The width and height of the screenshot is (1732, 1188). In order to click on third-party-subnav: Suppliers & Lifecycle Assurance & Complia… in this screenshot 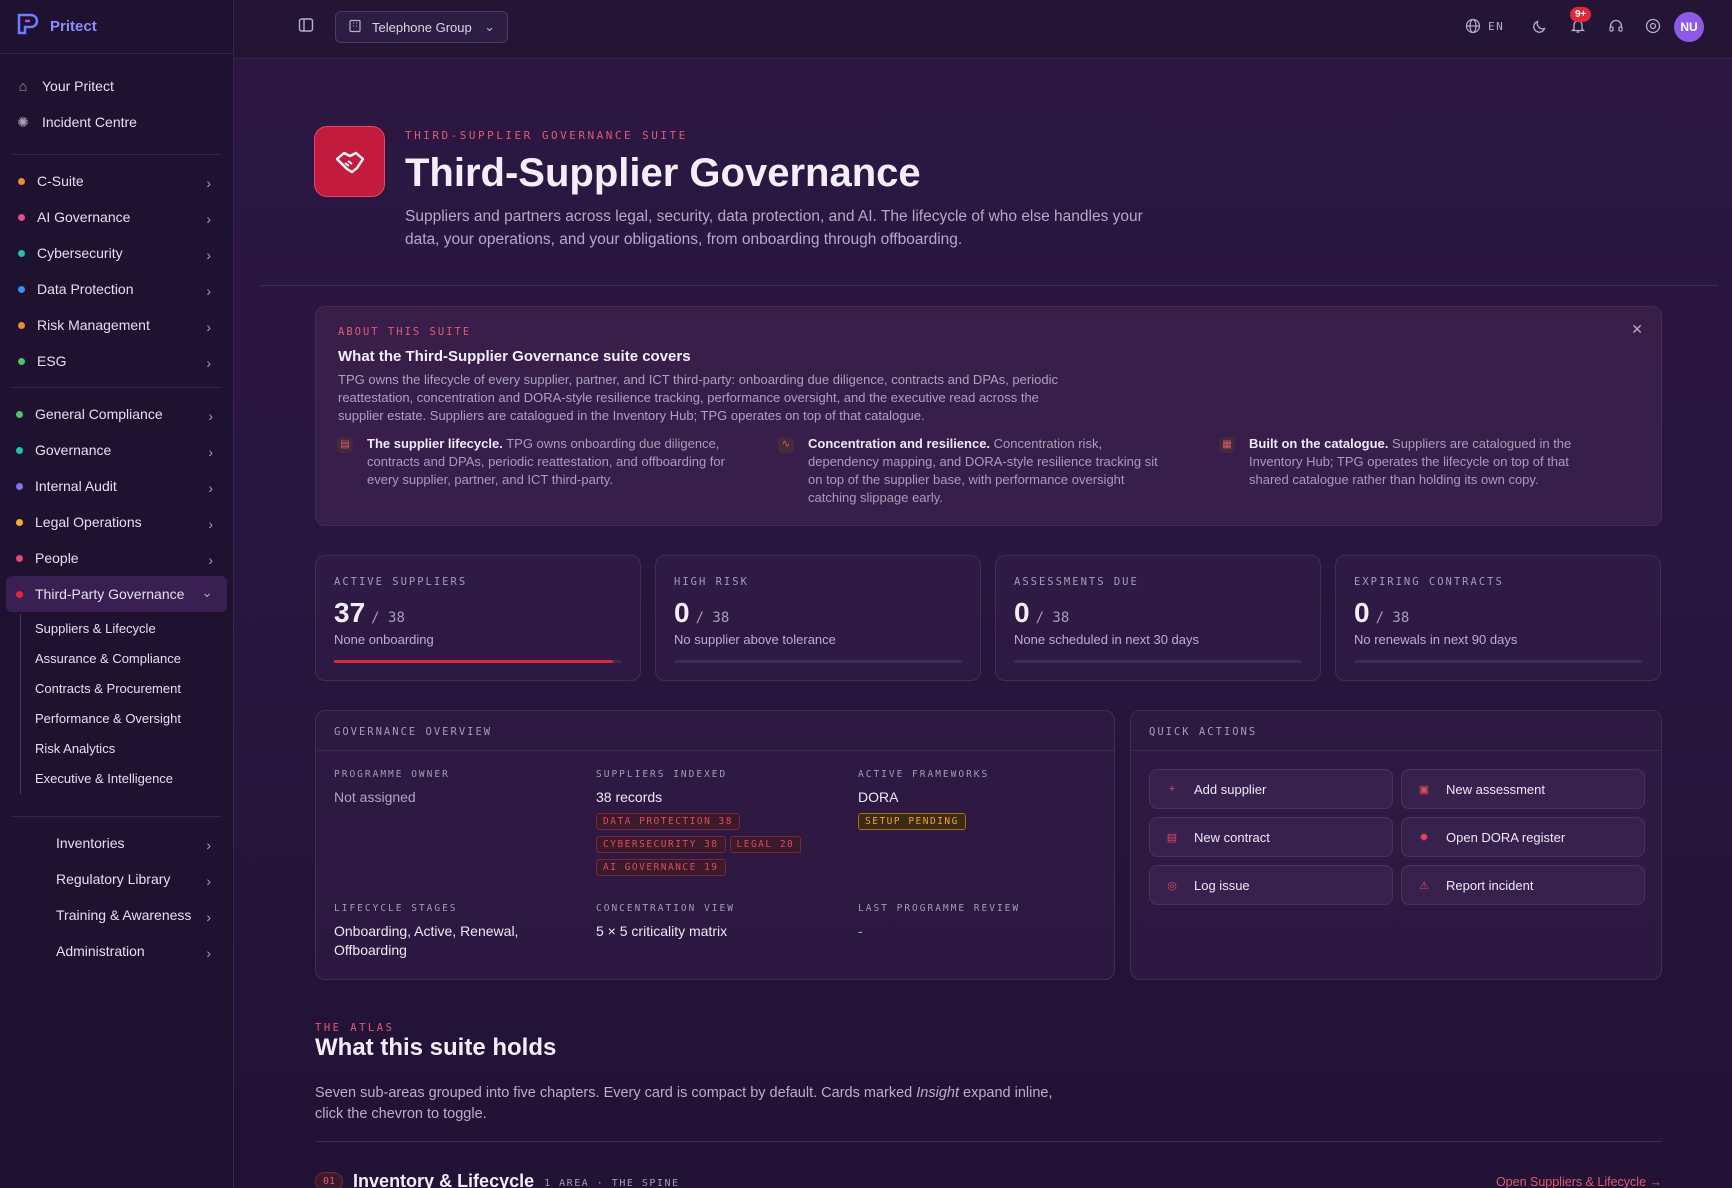, I will do `click(126, 704)`.